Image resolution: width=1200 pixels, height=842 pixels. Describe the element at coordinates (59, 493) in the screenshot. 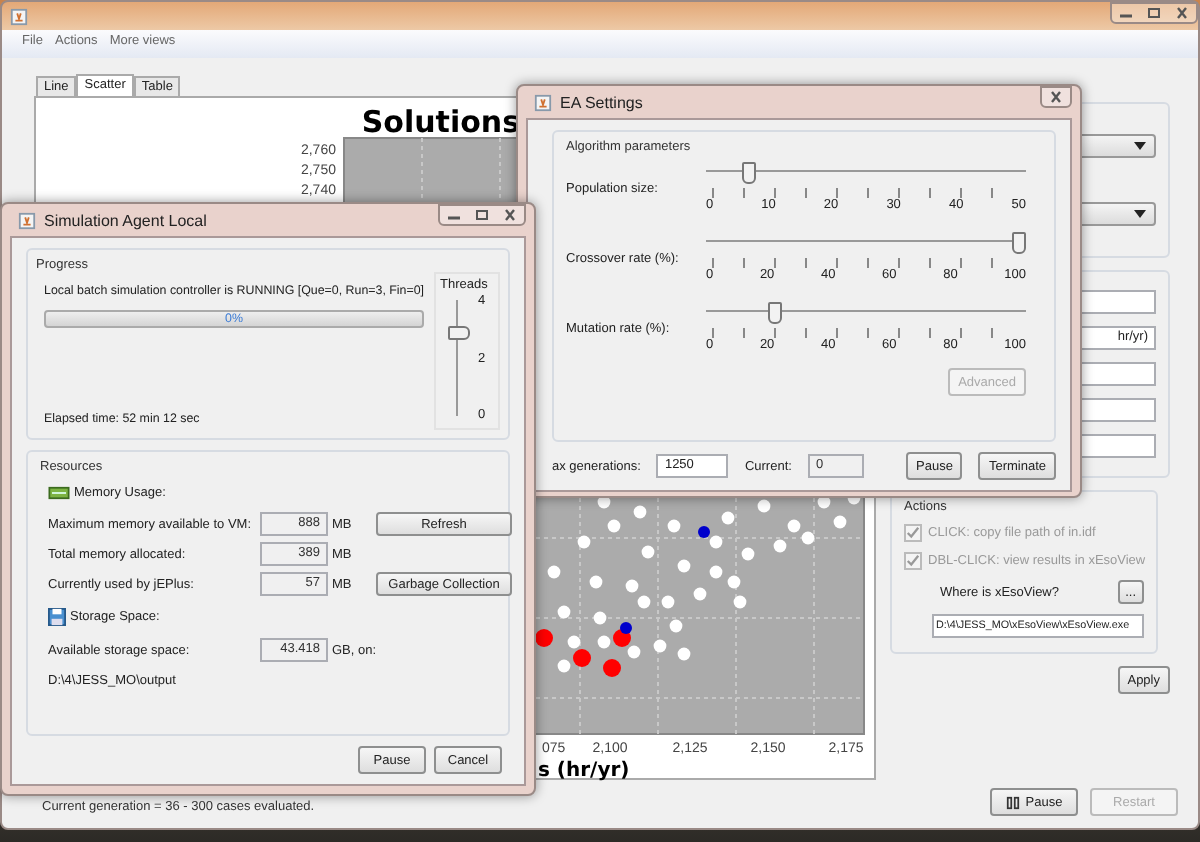

I see `memory-chip-icon` at that location.